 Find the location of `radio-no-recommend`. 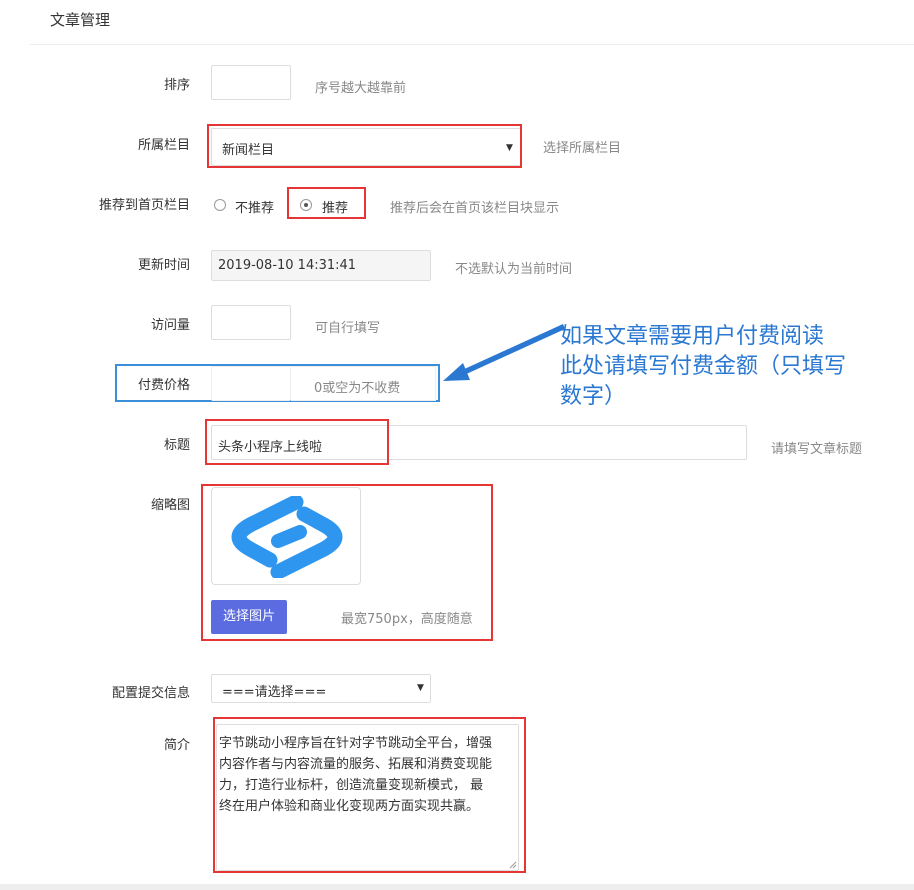

radio-no-recommend is located at coordinates (220, 205).